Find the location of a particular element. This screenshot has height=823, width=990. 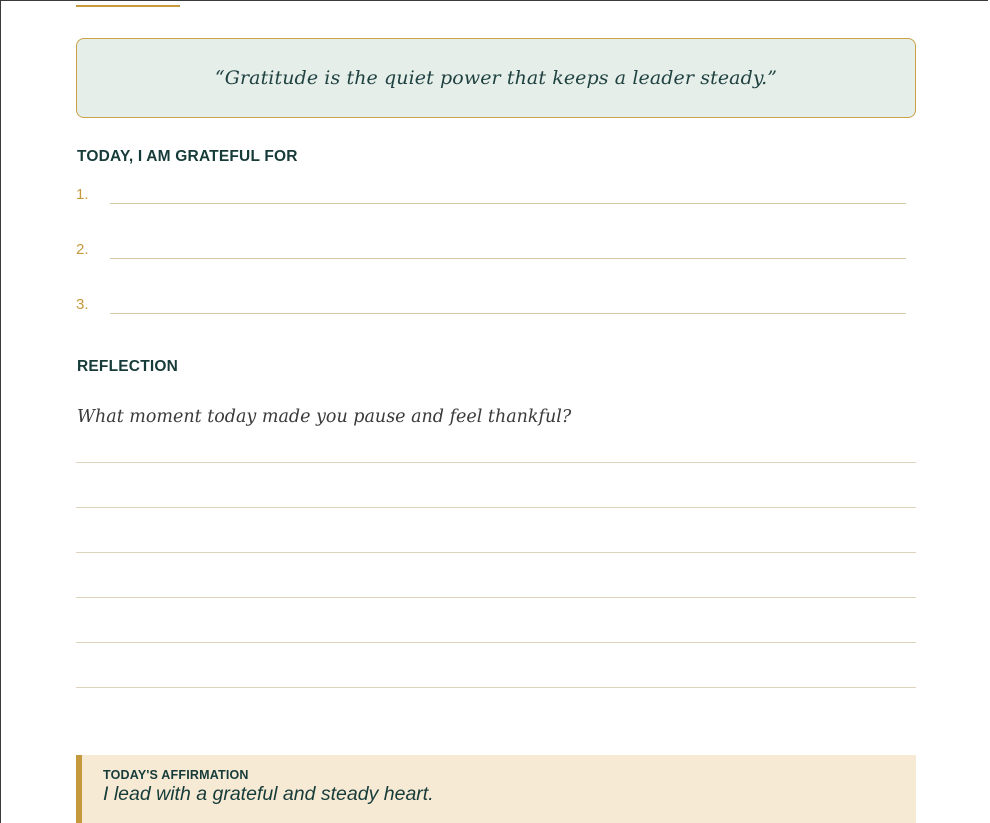

affirmation-label: TODAY'S AFFIRMATION is located at coordinates (176, 775).